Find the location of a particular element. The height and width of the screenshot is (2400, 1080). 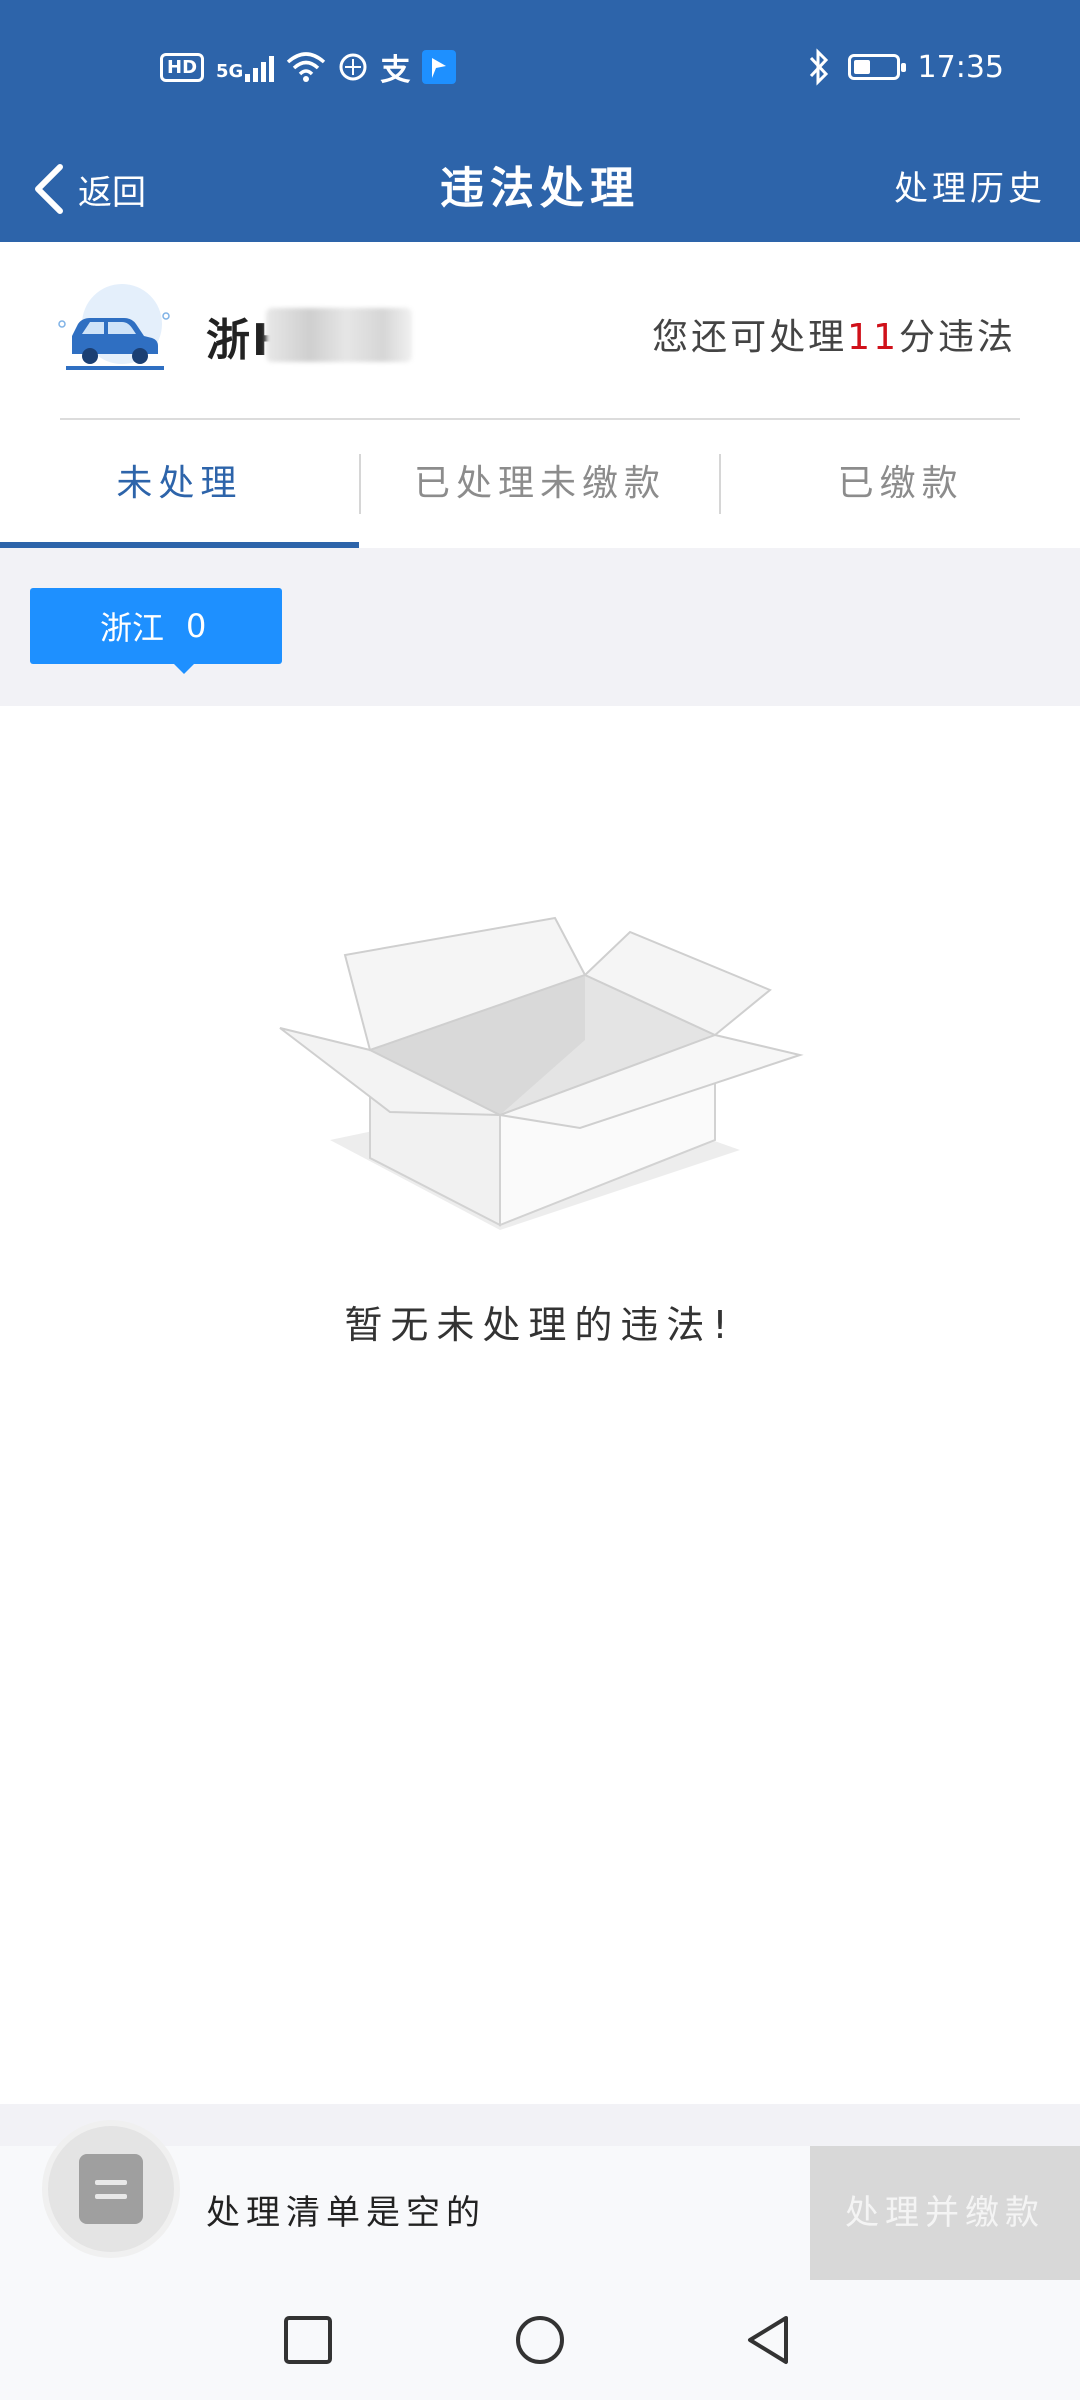

alipay-icon: 支 is located at coordinates (395, 70).